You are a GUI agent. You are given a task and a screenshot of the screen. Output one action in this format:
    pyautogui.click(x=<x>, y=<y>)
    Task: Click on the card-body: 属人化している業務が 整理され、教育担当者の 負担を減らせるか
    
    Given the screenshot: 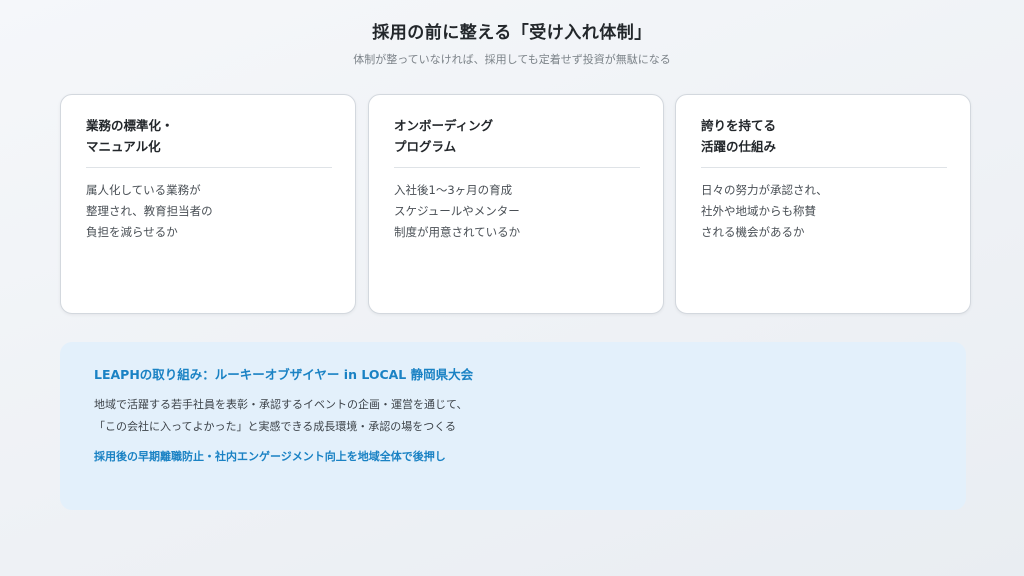 What is the action you would take?
    pyautogui.click(x=209, y=211)
    